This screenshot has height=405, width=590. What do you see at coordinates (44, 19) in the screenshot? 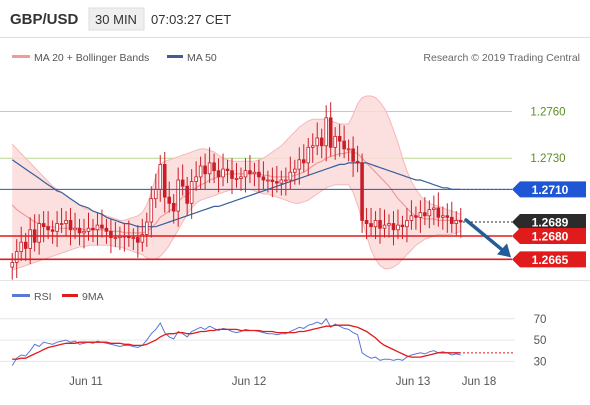
I see `symbol-title: GBP/USD` at bounding box center [44, 19].